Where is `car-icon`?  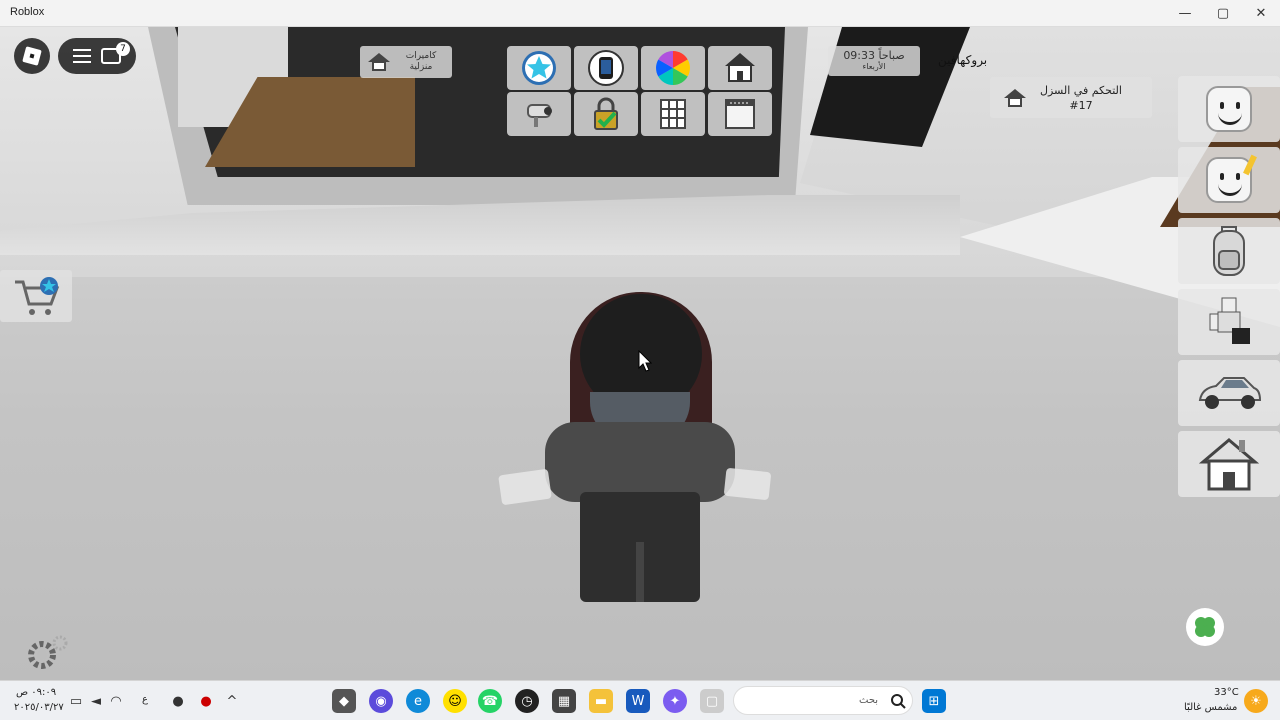
car-icon is located at coordinates (1230, 393).